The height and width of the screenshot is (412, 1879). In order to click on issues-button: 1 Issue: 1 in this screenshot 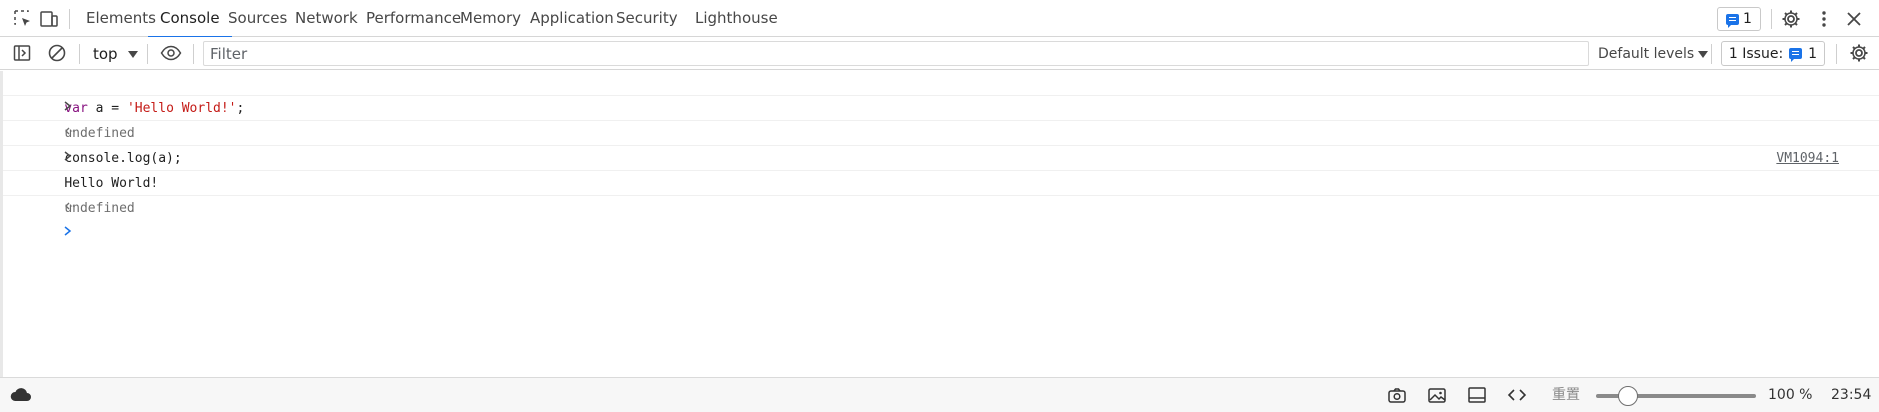, I will do `click(1773, 53)`.